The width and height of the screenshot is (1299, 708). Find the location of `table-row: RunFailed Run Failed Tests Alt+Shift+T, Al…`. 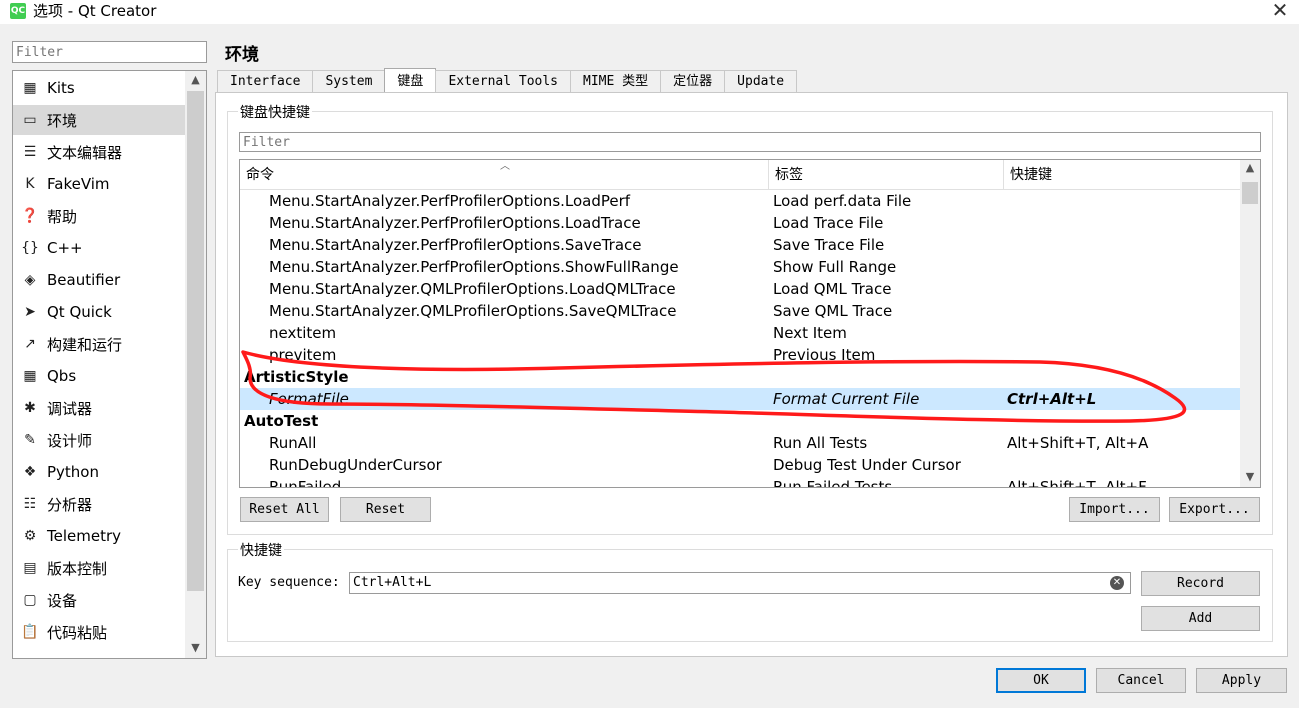

table-row: RunFailed Run Failed Tests Alt+Shift+T, Al… is located at coordinates (740, 482).